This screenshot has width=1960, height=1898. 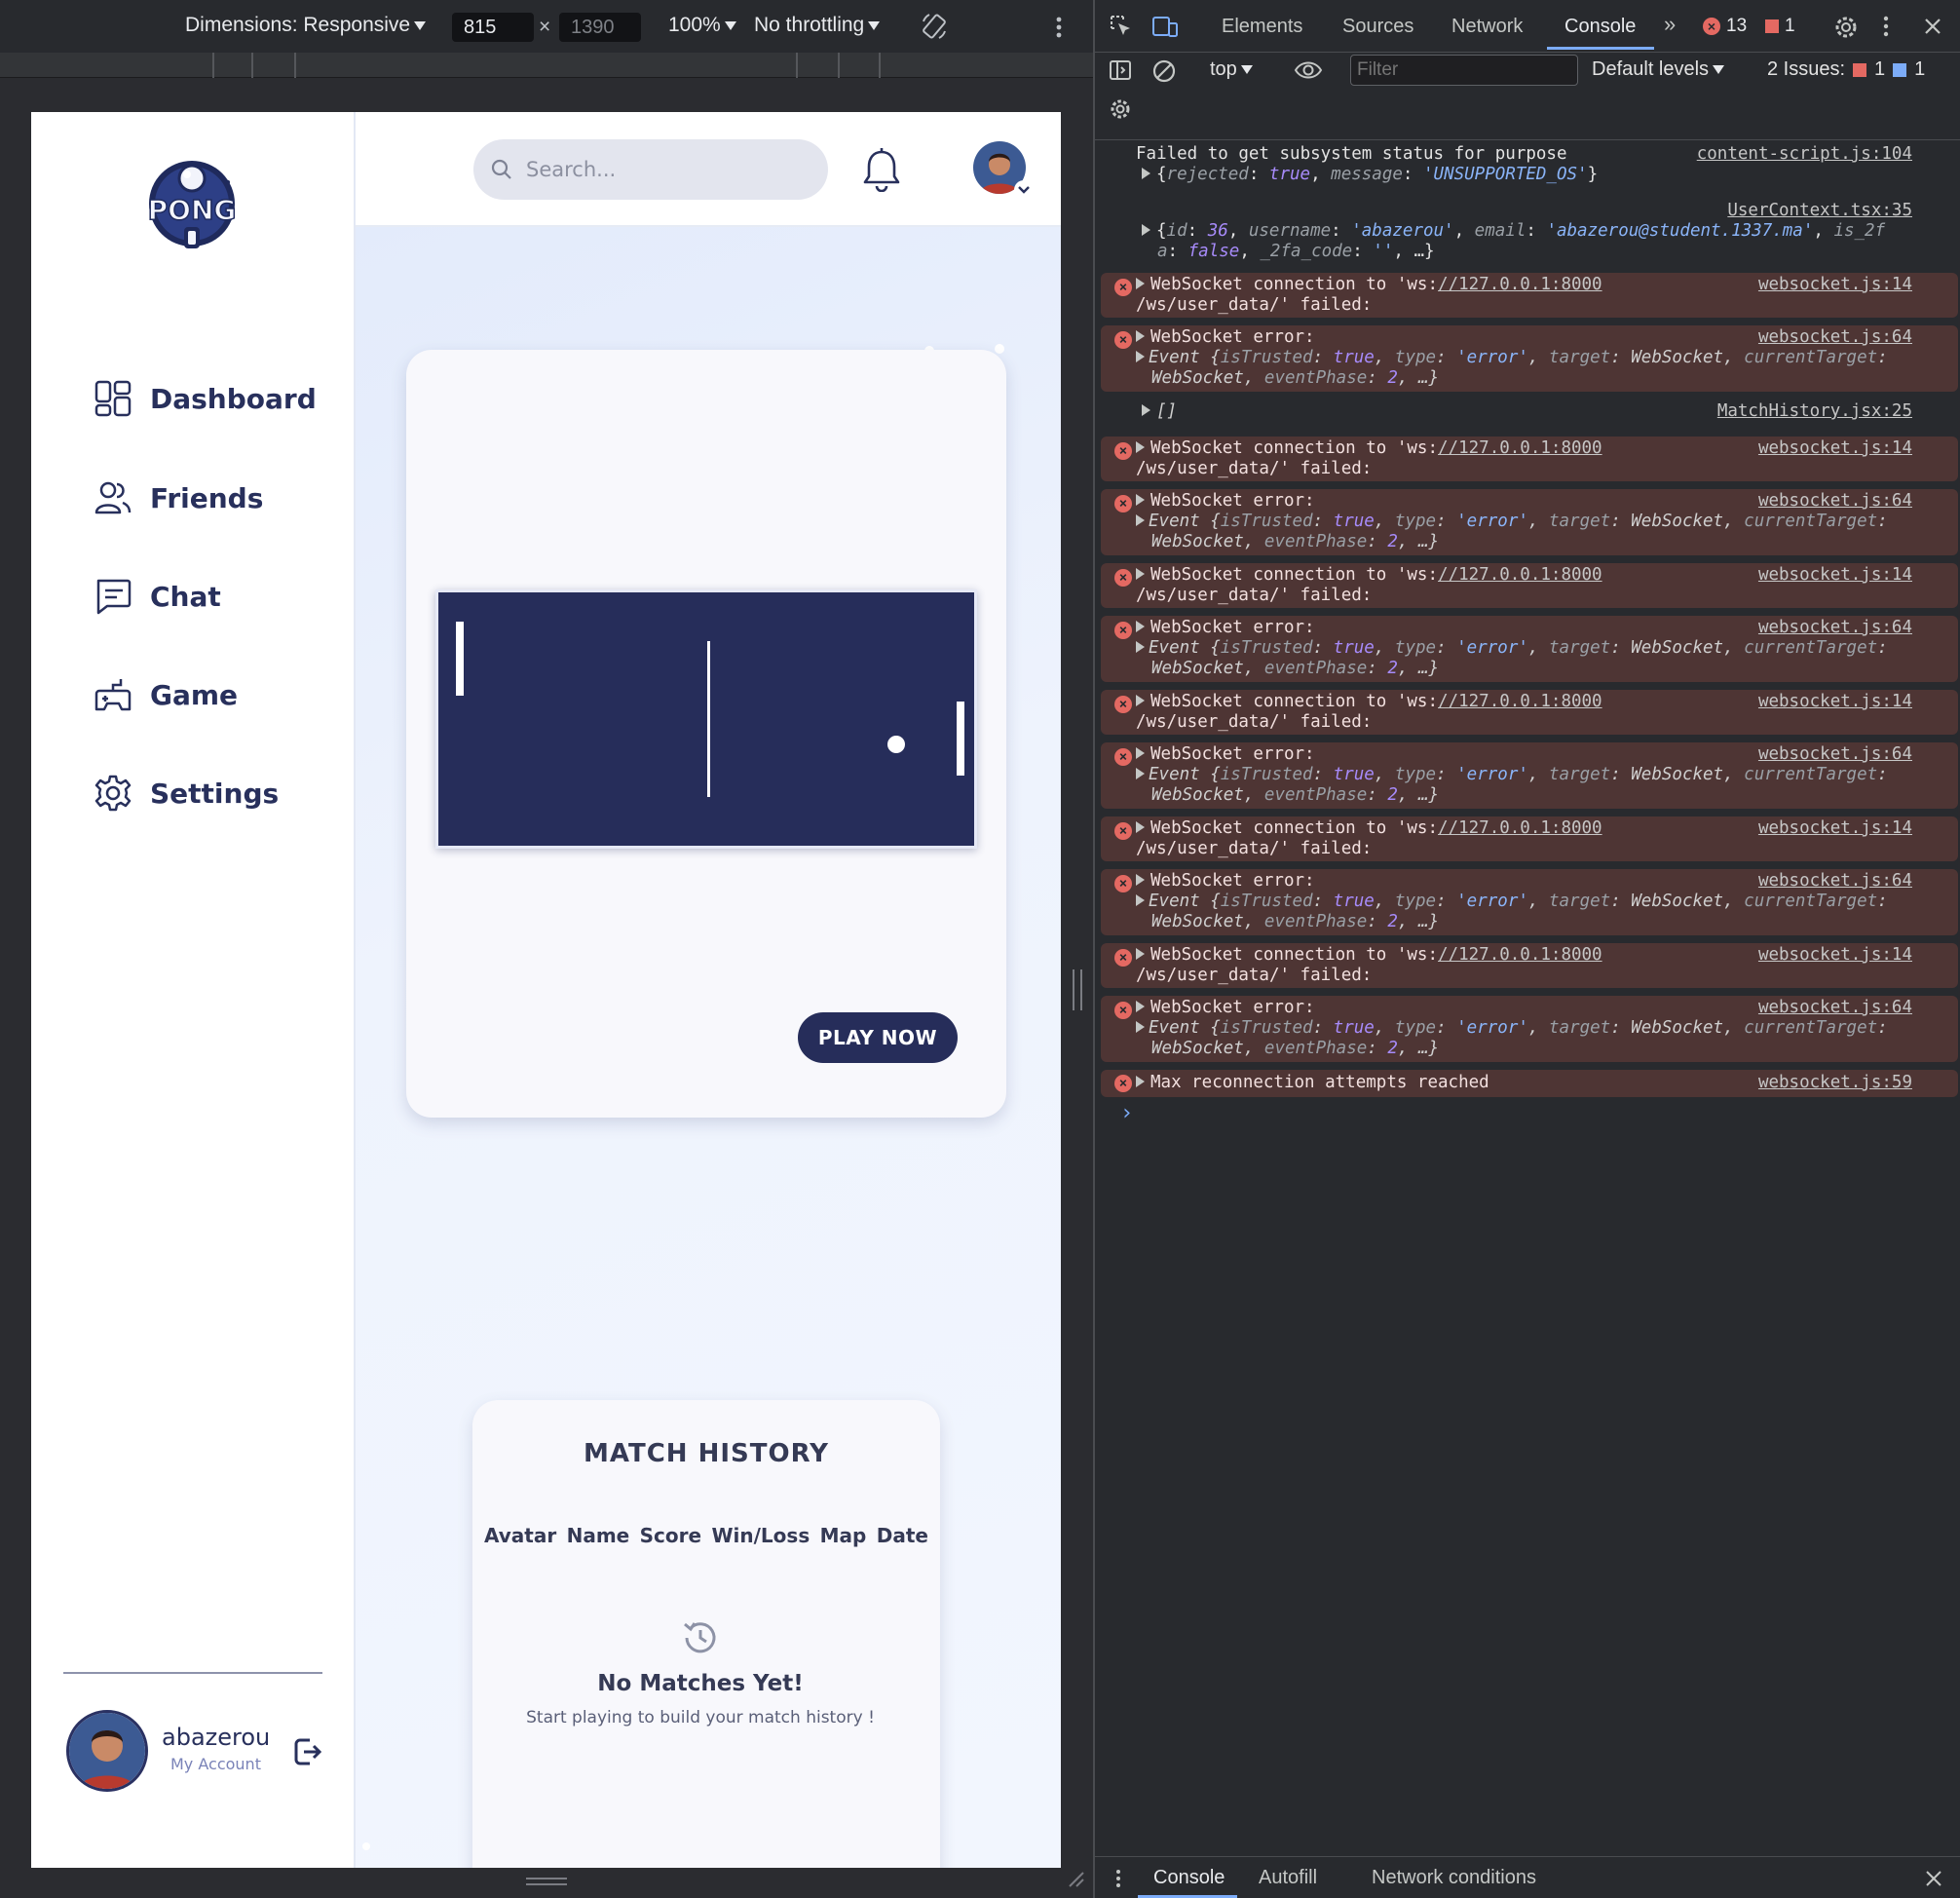 I want to click on issue-count-badge: 1, so click(x=1780, y=26).